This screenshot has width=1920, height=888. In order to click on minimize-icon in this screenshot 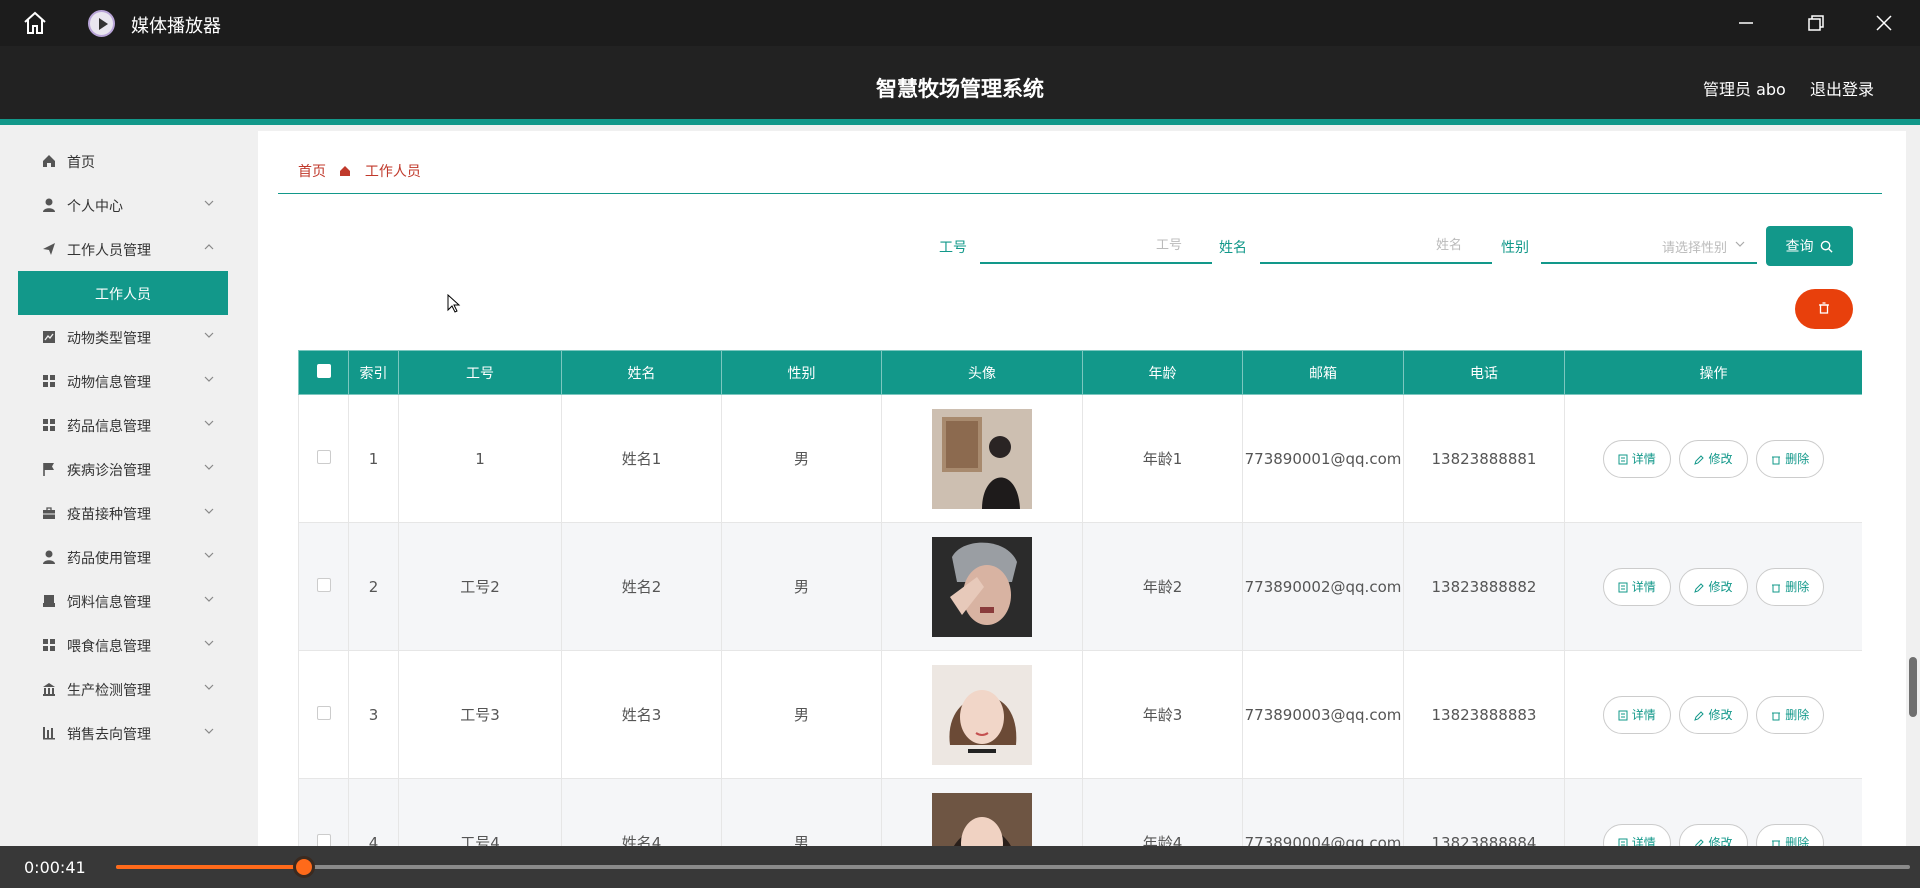, I will do `click(1746, 23)`.